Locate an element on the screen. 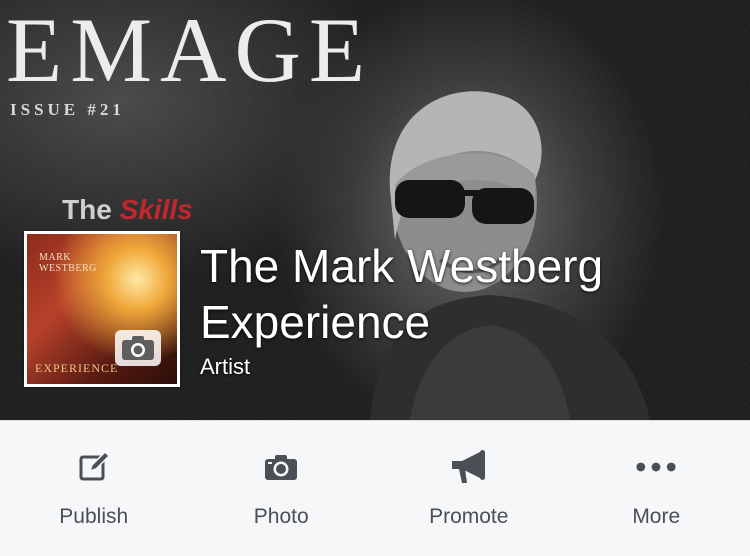 Image resolution: width=750 pixels, height=556 pixels. more-label: More is located at coordinates (656, 517).